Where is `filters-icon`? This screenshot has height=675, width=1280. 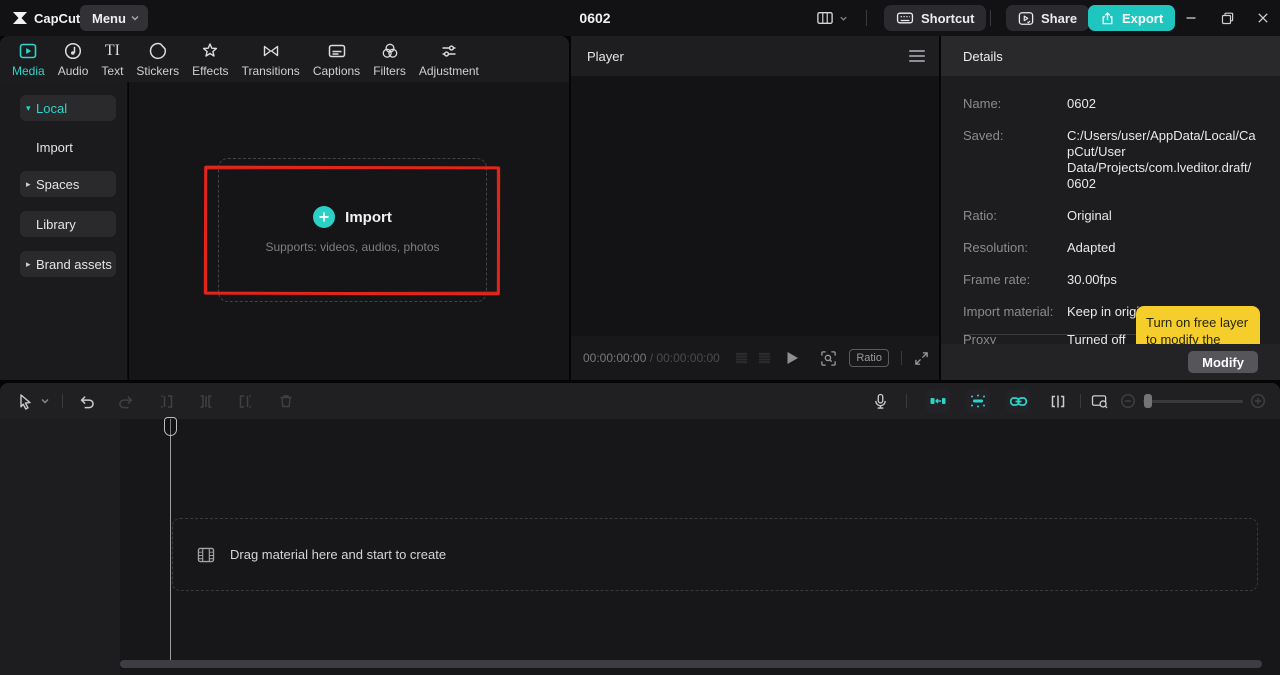
filters-icon is located at coordinates (390, 51).